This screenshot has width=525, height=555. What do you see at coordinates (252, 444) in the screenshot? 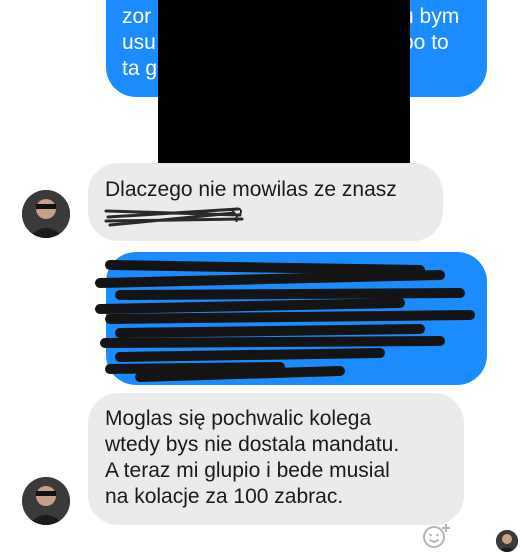
I see `message-line: wtedy bys nie dostala mandatu.` at bounding box center [252, 444].